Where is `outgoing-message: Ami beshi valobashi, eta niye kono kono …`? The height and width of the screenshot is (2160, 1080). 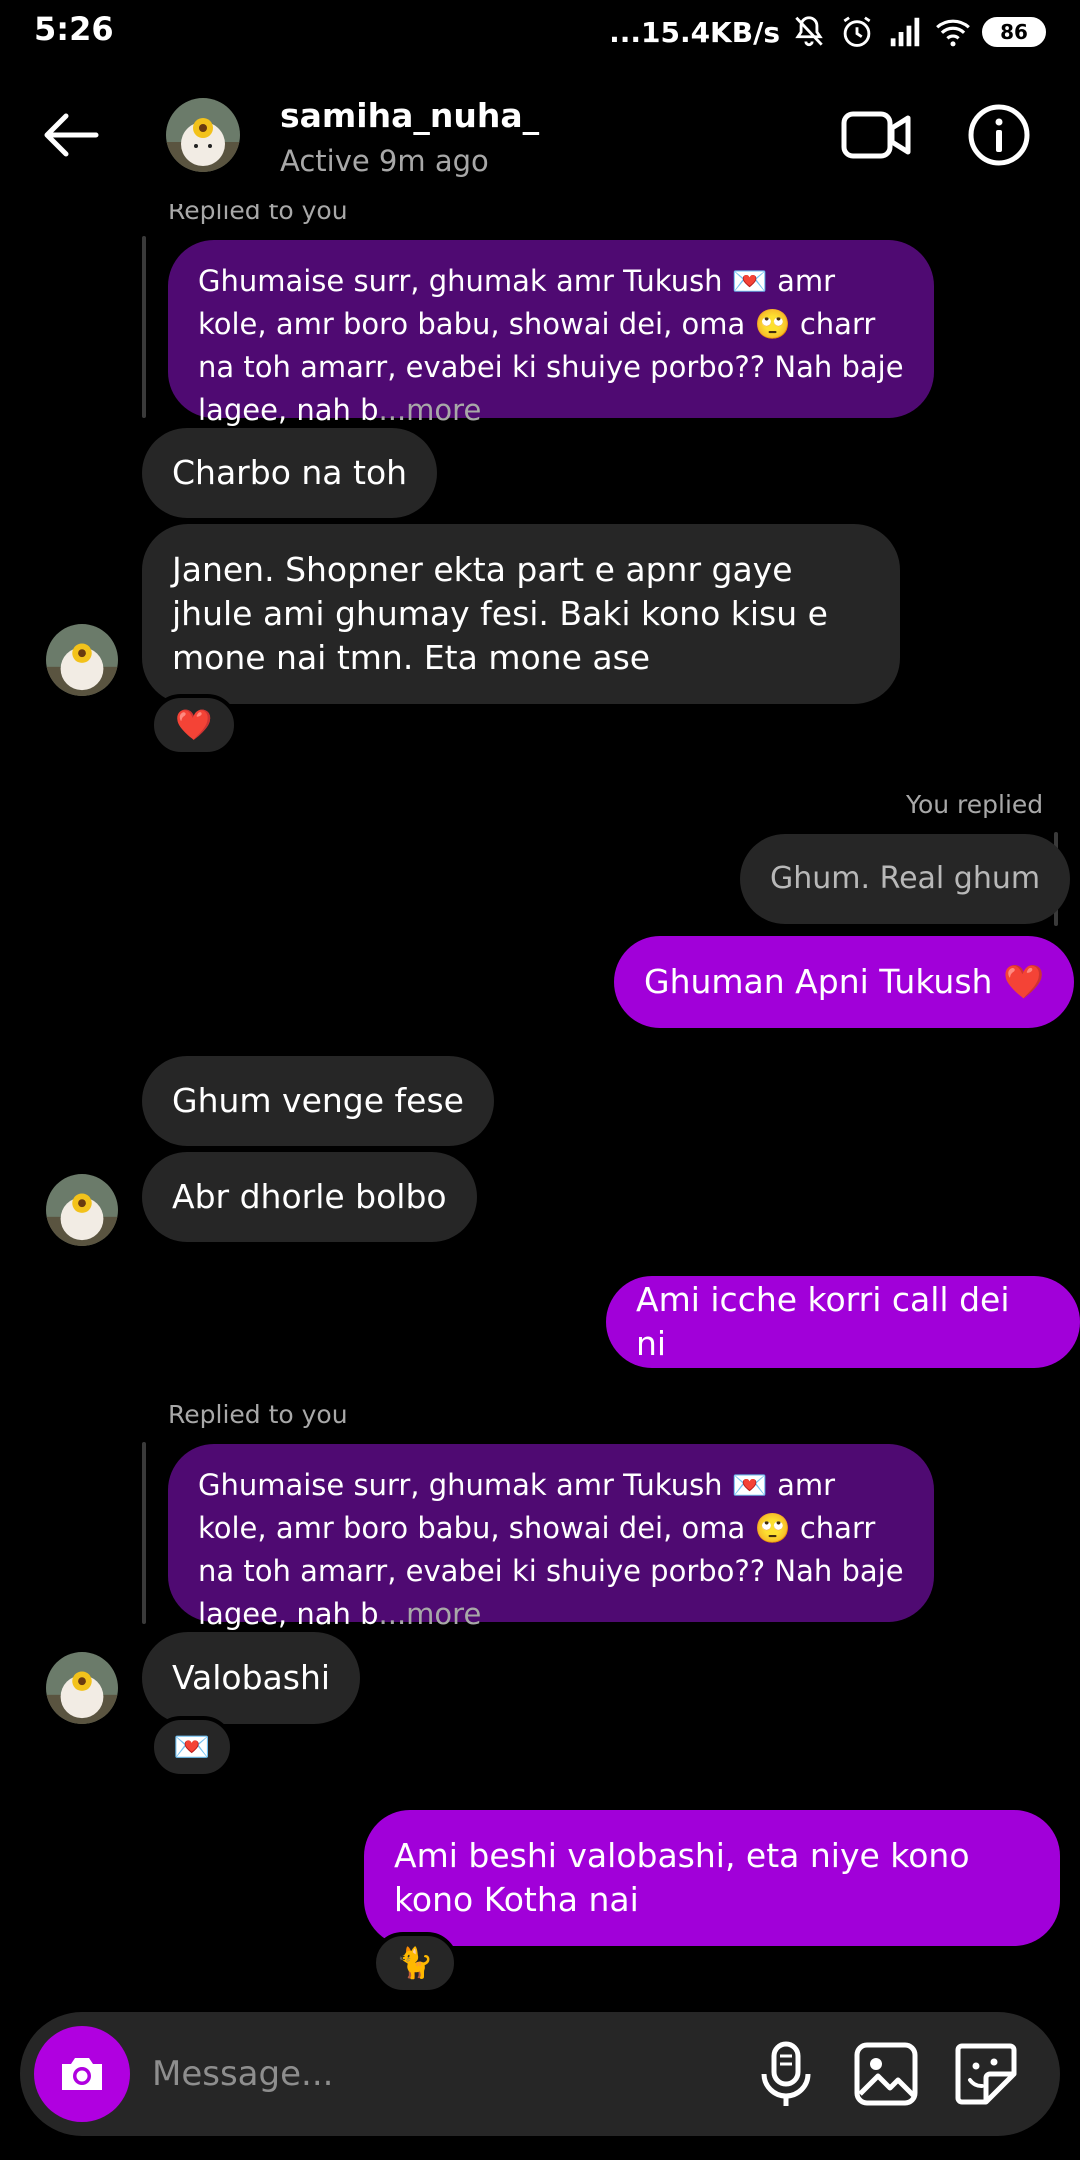
outgoing-message: Ami beshi valobashi, eta niye kono kono … is located at coordinates (712, 1878).